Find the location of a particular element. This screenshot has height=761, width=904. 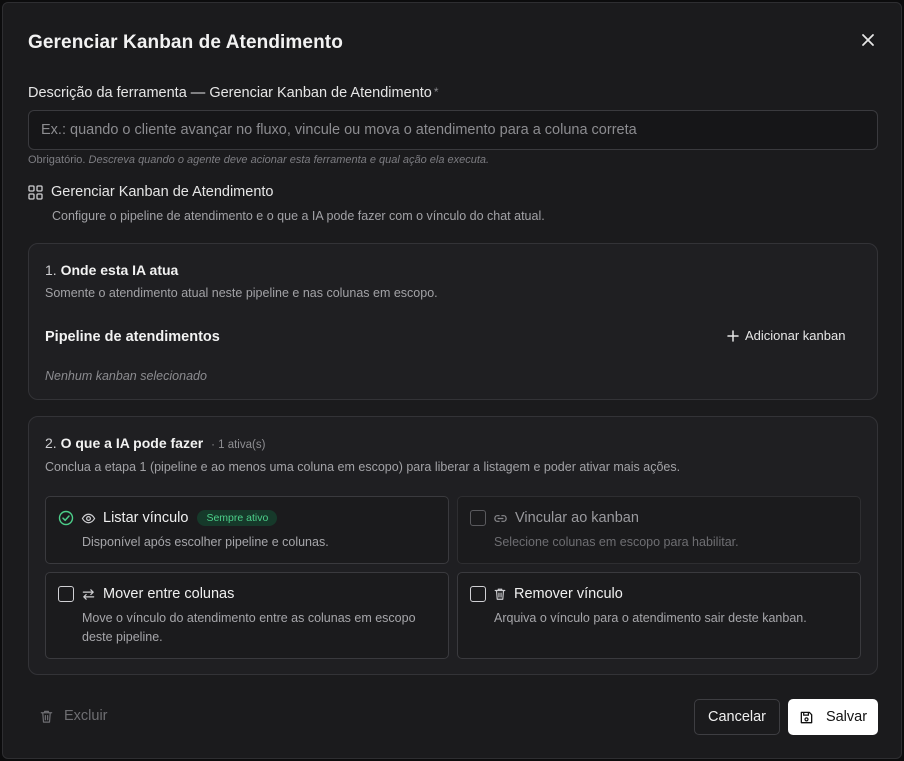

empty-kanban-text: Nenhum kanban selecionado is located at coordinates (126, 376).